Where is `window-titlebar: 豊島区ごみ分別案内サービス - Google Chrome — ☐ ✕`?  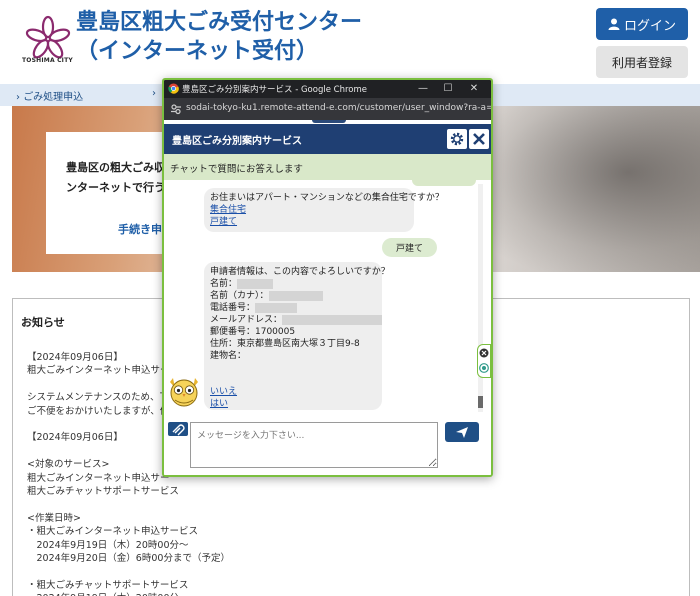 window-titlebar: 豊島区ごみ分別案内サービス - Google Chrome — ☐ ✕ is located at coordinates (327, 89).